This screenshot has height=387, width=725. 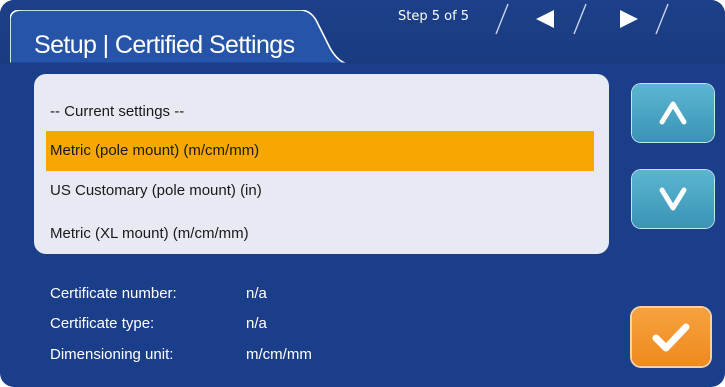 I want to click on title-tab: Setup | Certified Settings, so click(x=179, y=37).